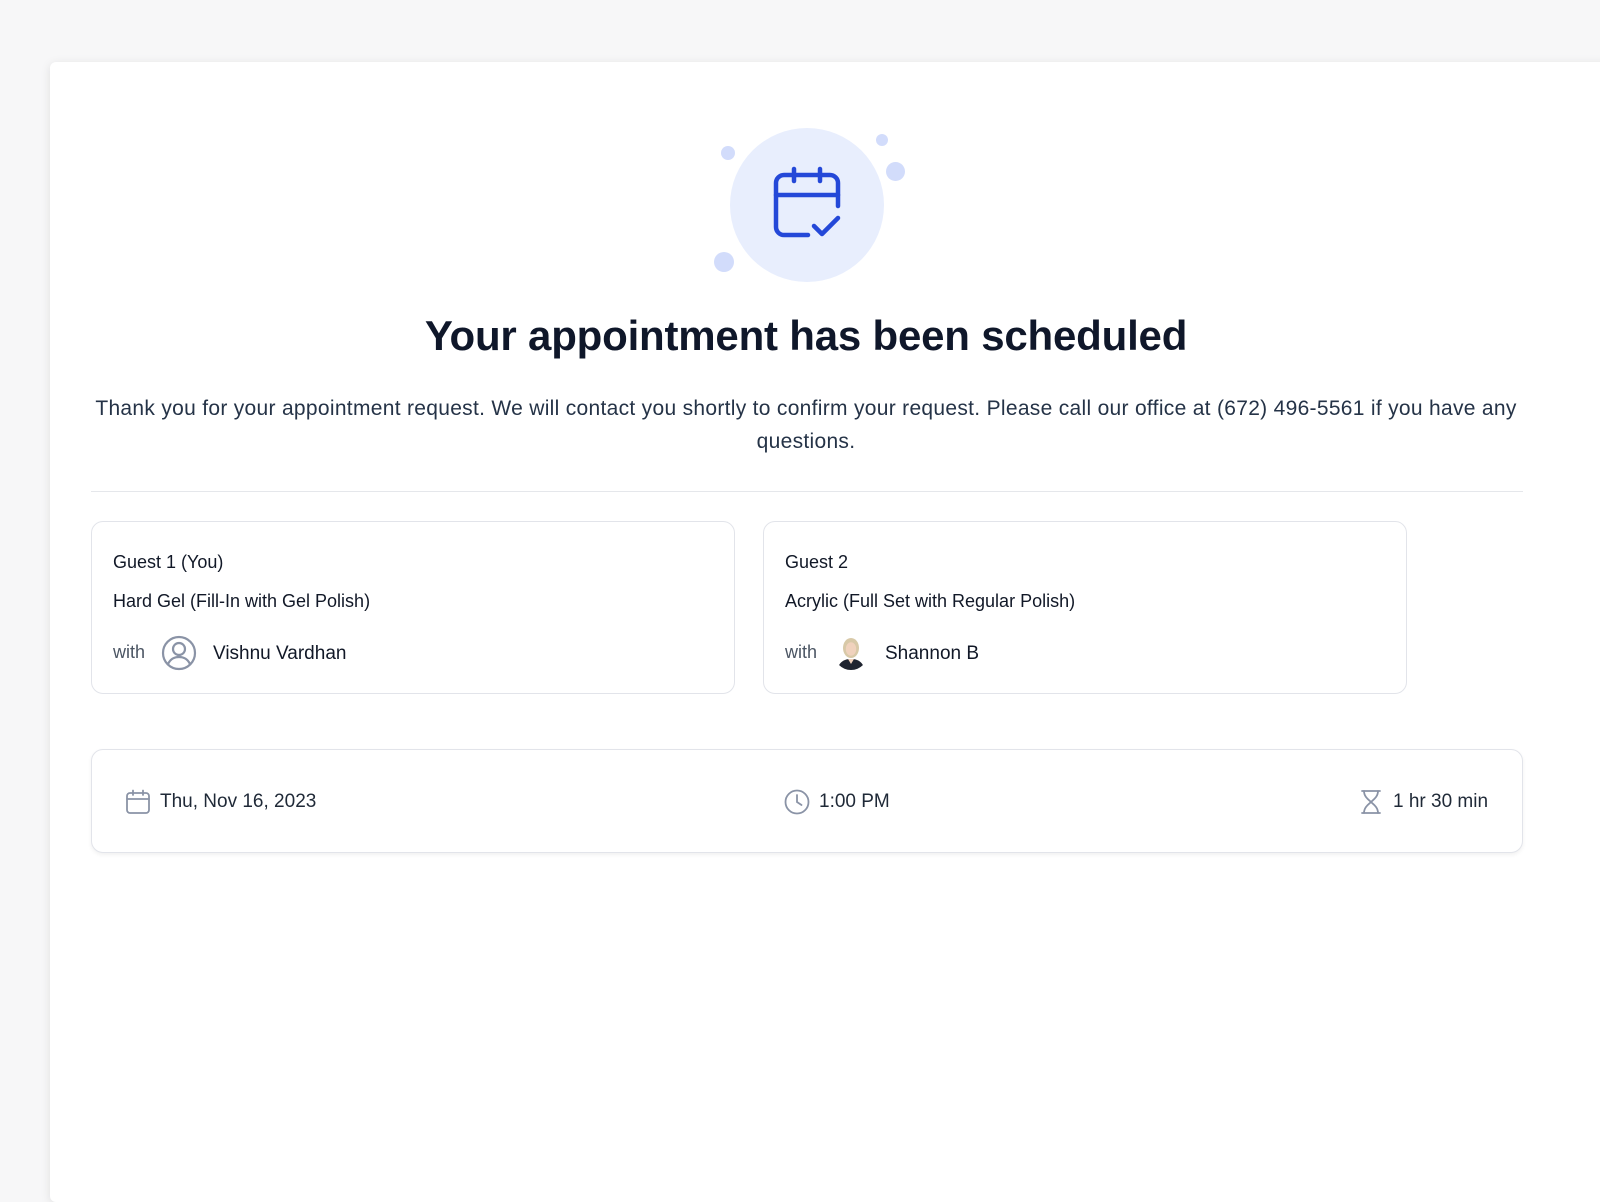 This screenshot has height=1202, width=1600. I want to click on guest-name: Guest 2, so click(817, 562).